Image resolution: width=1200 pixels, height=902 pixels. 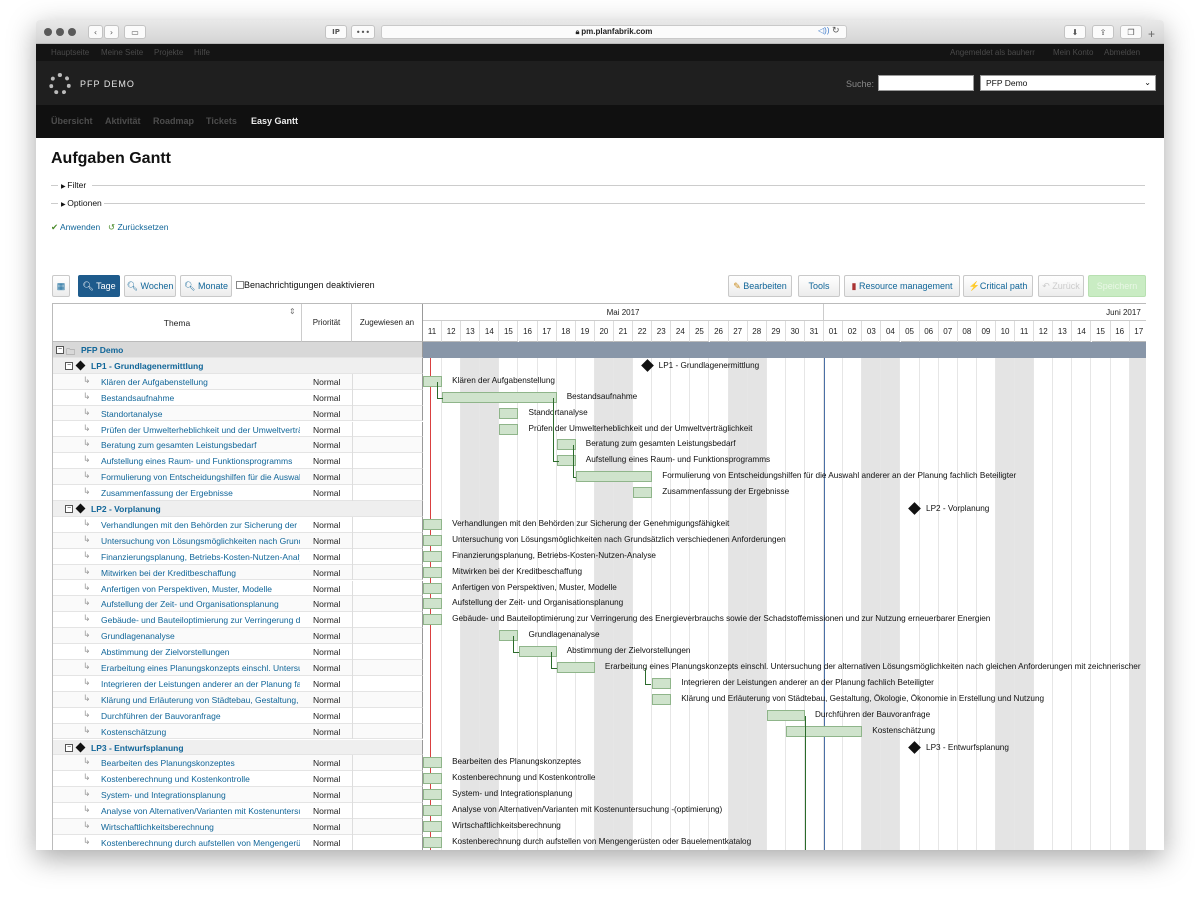 I want to click on edit-button: ✎ Bearbeiten, so click(x=760, y=286).